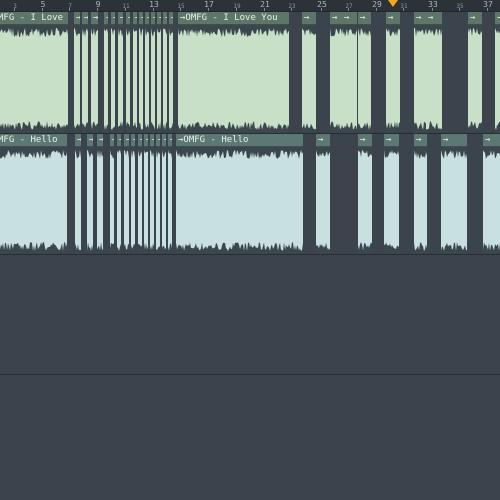 This screenshot has width=500, height=500. Describe the element at coordinates (393, 3) in the screenshot. I see `playhead-marker` at that location.